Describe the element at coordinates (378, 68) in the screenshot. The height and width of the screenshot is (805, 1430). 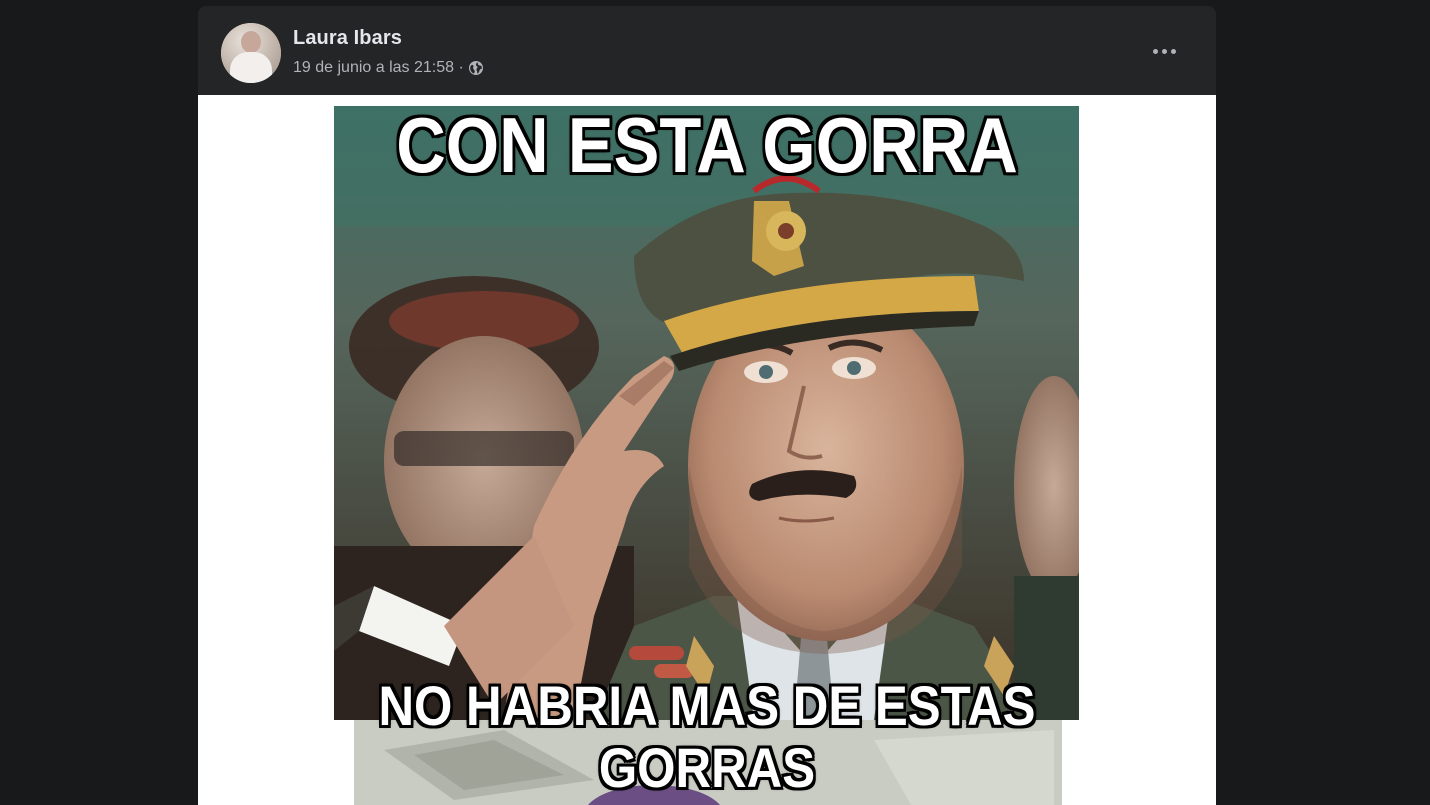
I see `post-timestamp-link: 19 de junio a las 21:58 ·` at that location.